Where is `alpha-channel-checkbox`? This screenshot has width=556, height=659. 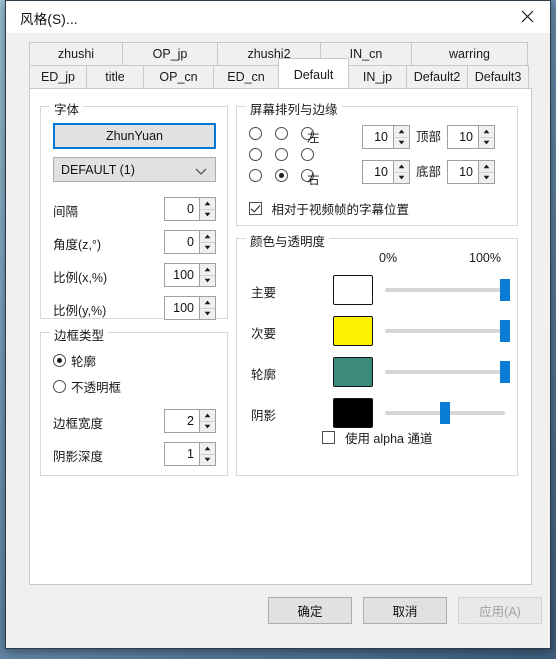
alpha-channel-checkbox is located at coordinates (328, 437).